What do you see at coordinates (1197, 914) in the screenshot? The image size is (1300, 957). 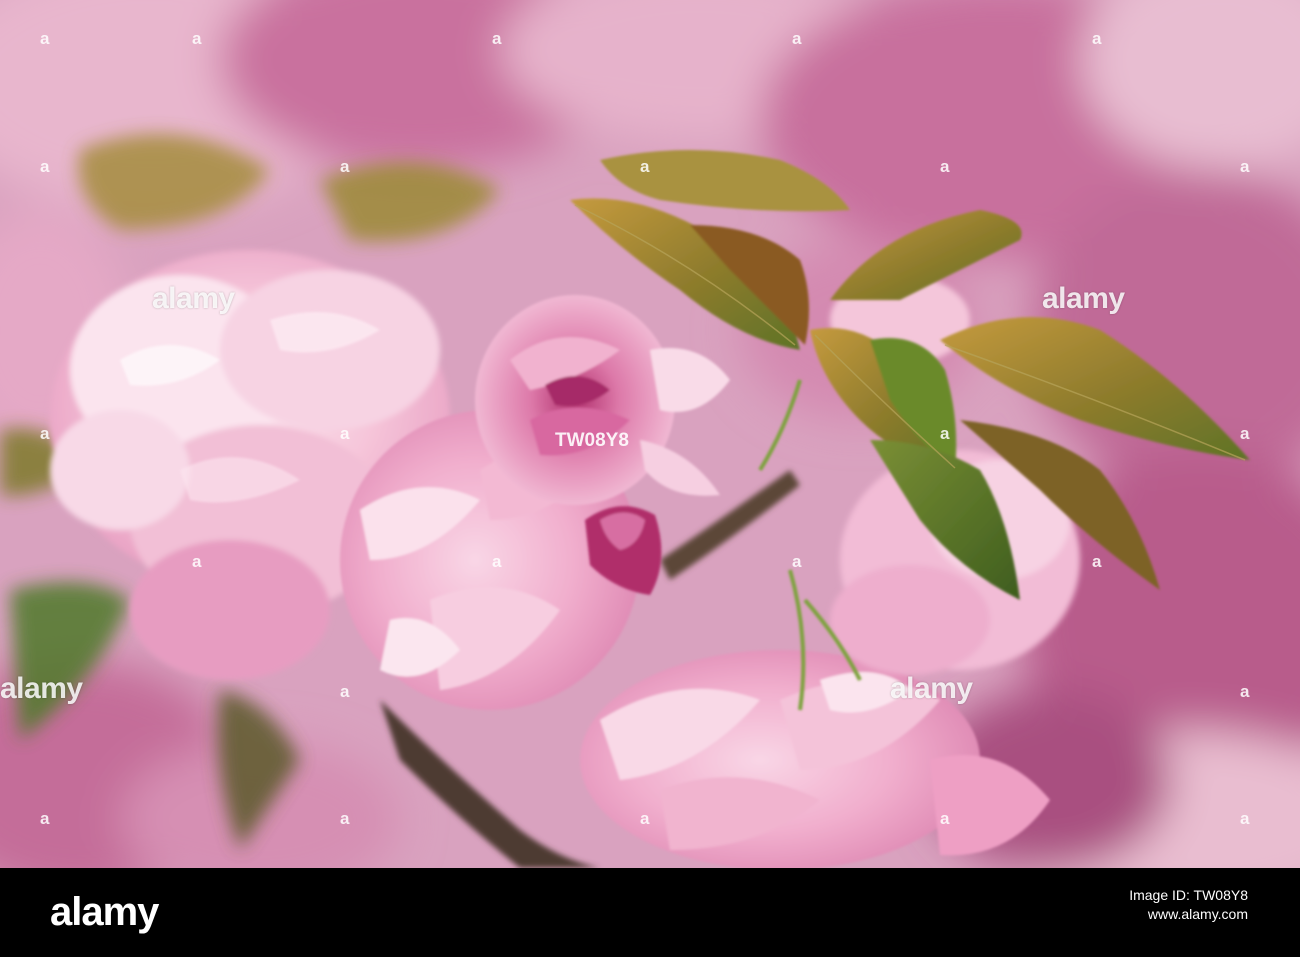 I see `site-url: www.alamy.com` at bounding box center [1197, 914].